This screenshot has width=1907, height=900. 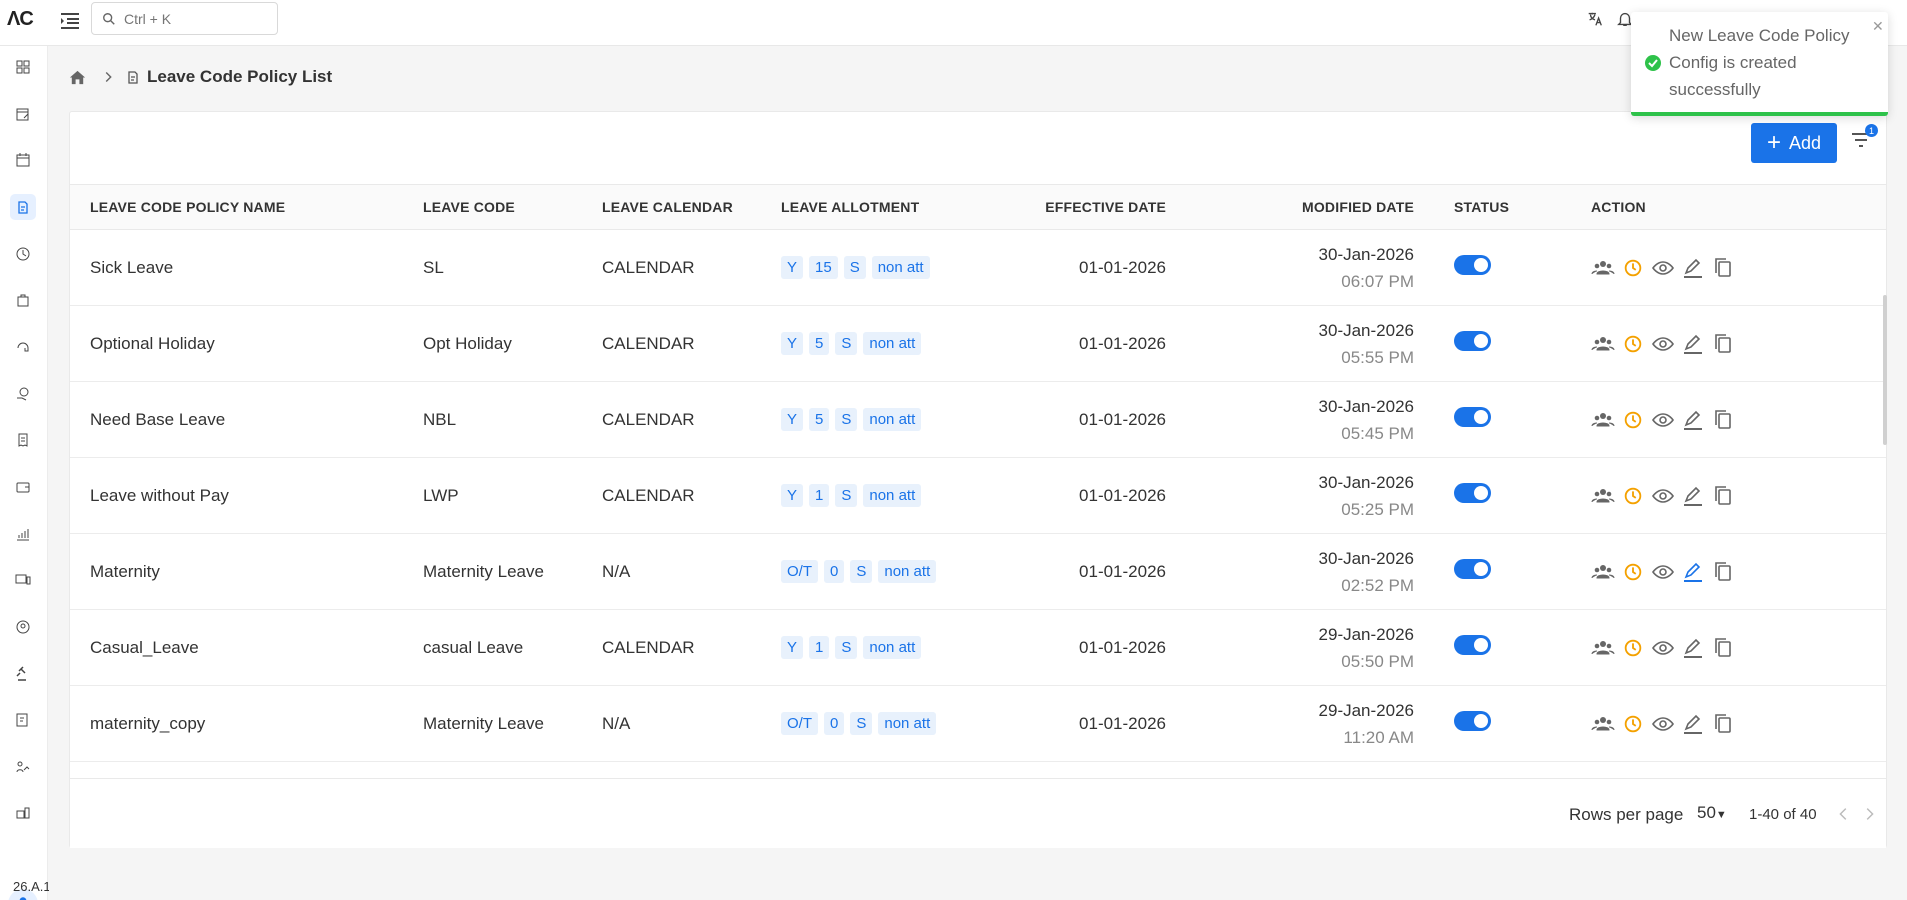 What do you see at coordinates (1885, 370) in the screenshot?
I see `table-scrollbar` at bounding box center [1885, 370].